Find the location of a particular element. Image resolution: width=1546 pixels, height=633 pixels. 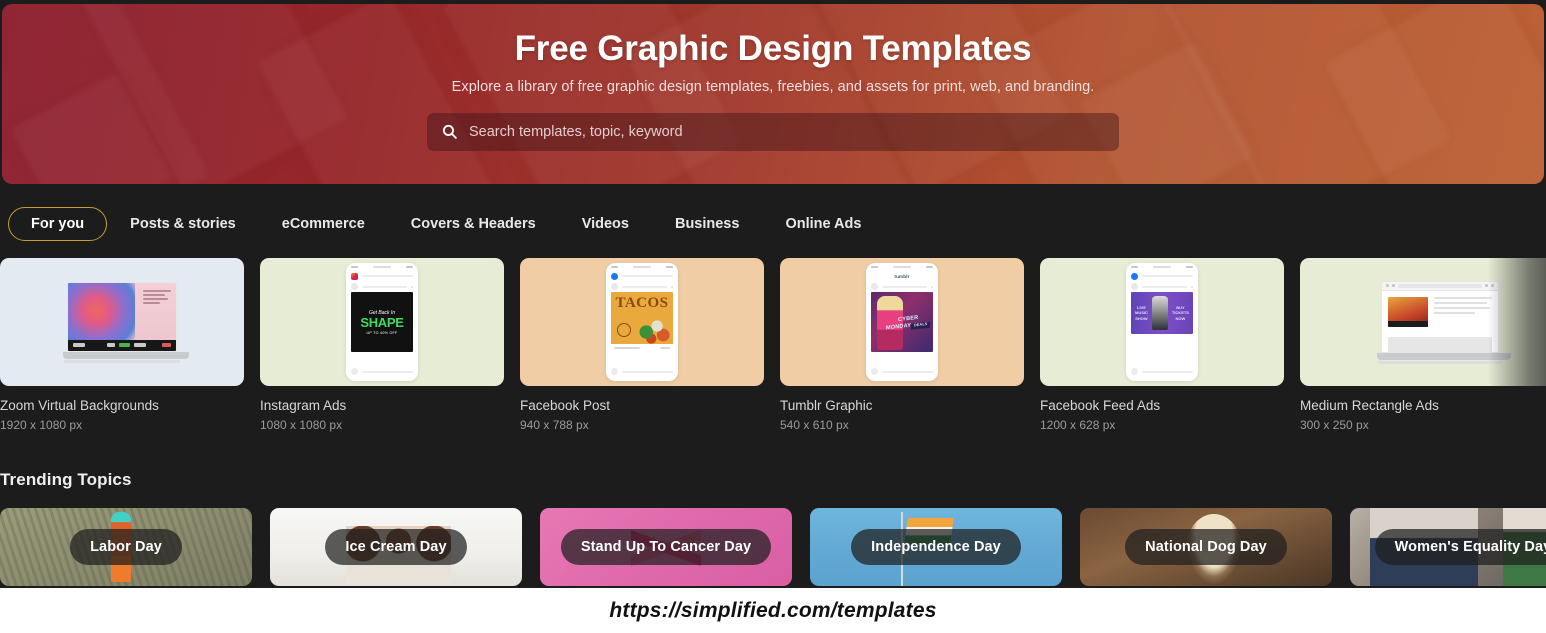

search-bar is located at coordinates (773, 131).